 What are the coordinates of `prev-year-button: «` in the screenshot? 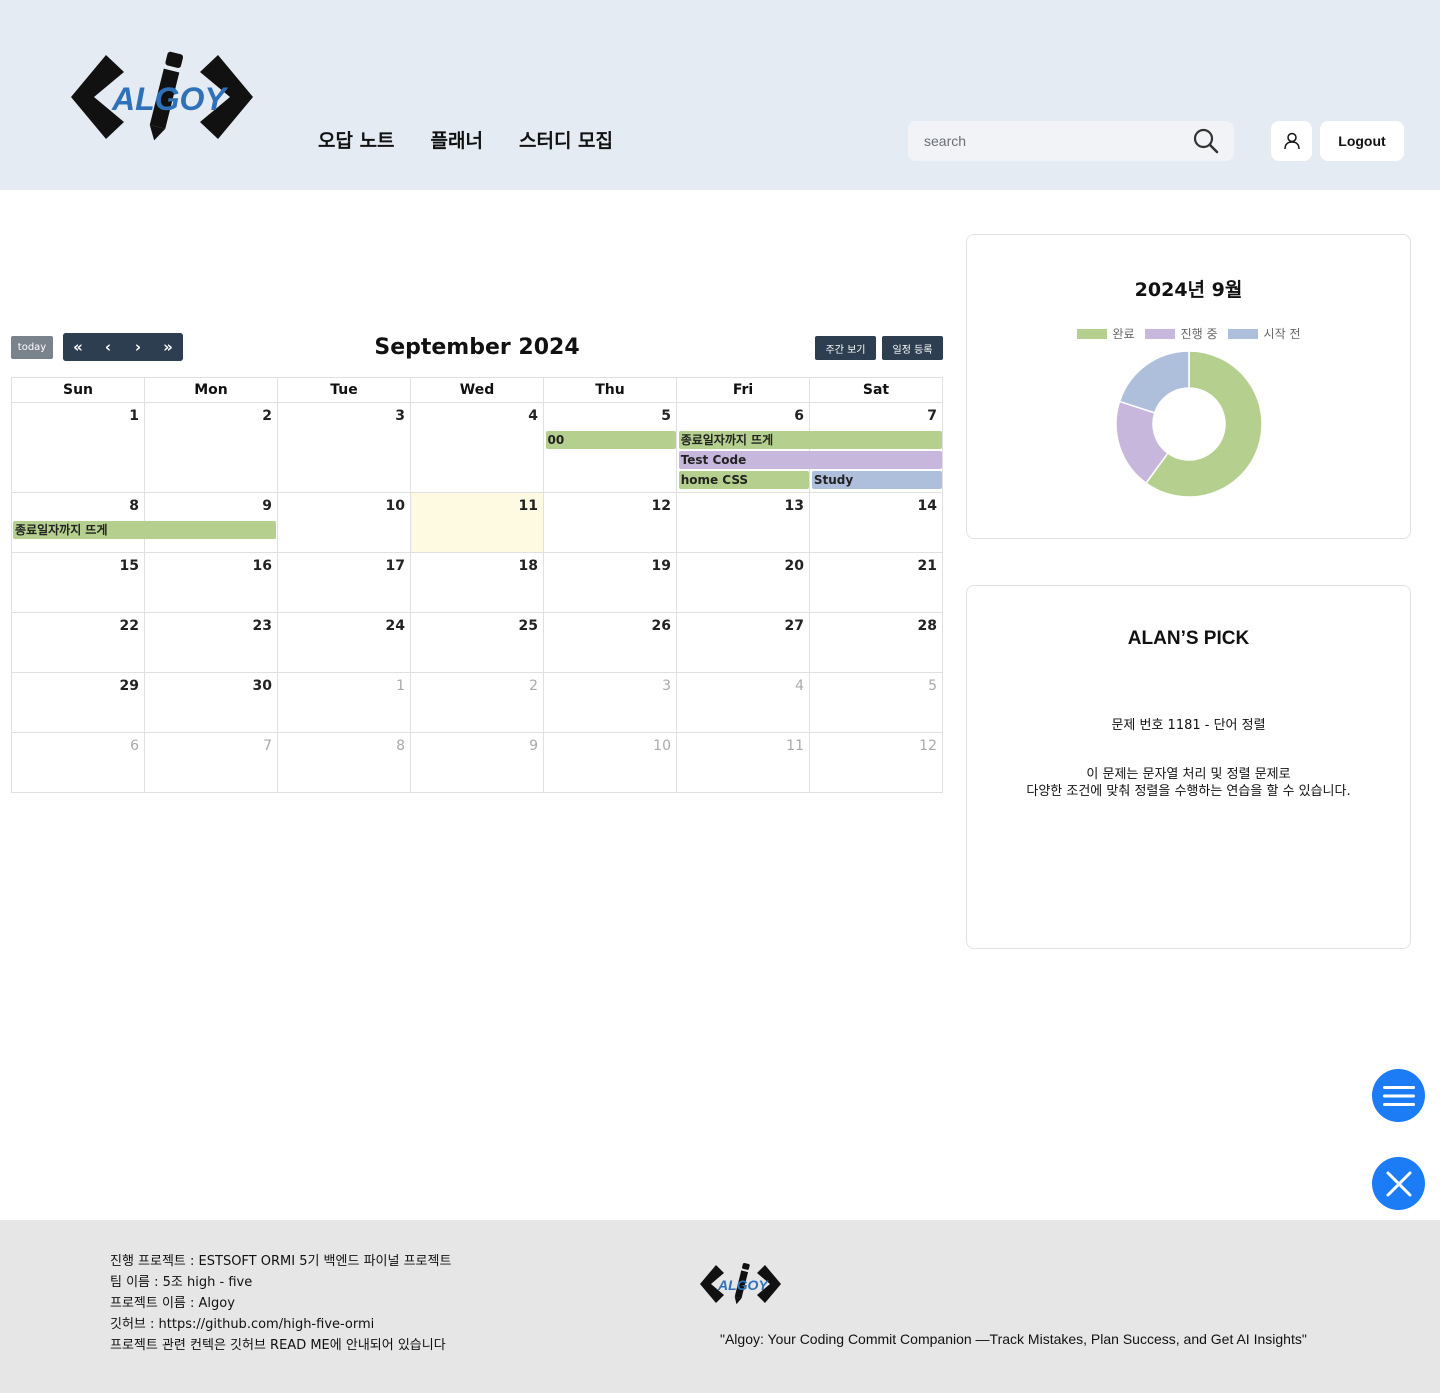 It's located at (78, 347).